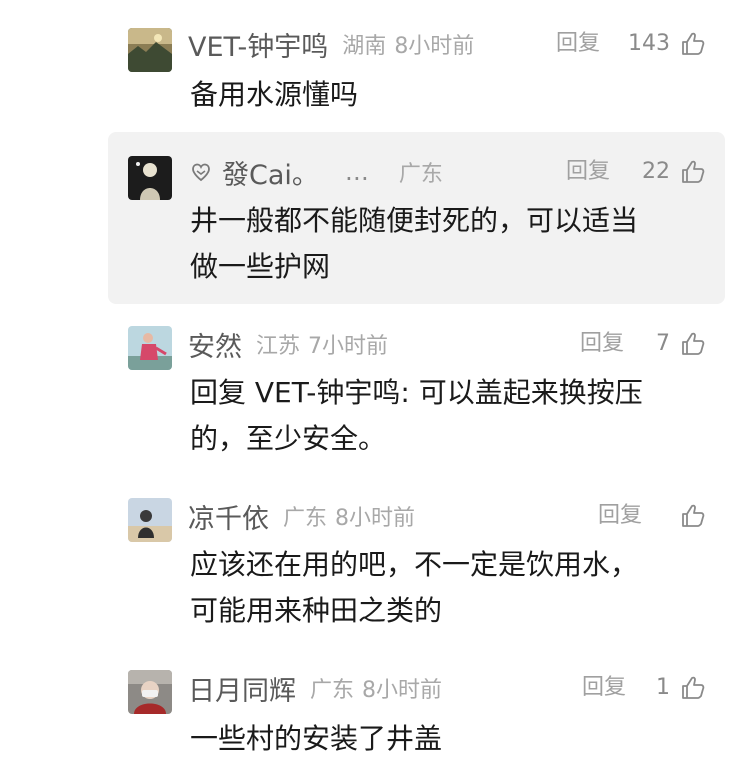 This screenshot has width=750, height=775. What do you see at coordinates (316, 610) in the screenshot?
I see `comment-text-line: 可能用来种田之类的` at bounding box center [316, 610].